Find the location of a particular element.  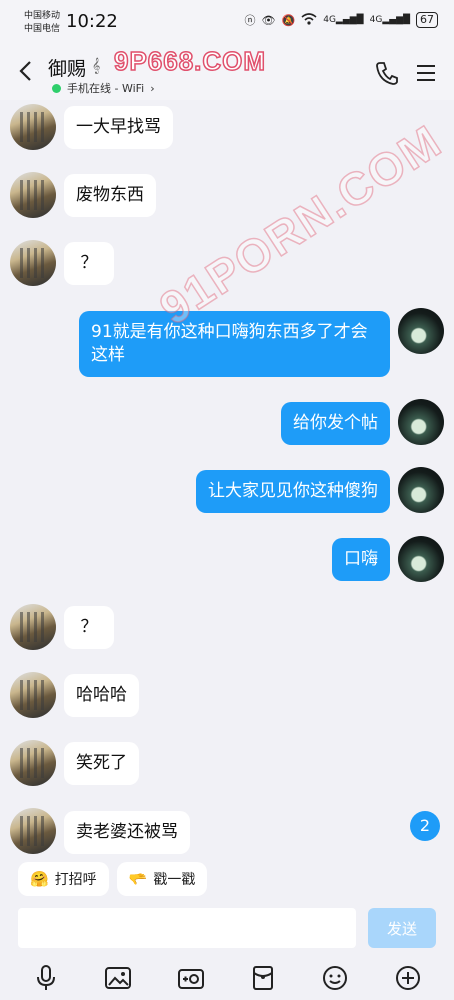

wifi-icon is located at coordinates (309, 20).